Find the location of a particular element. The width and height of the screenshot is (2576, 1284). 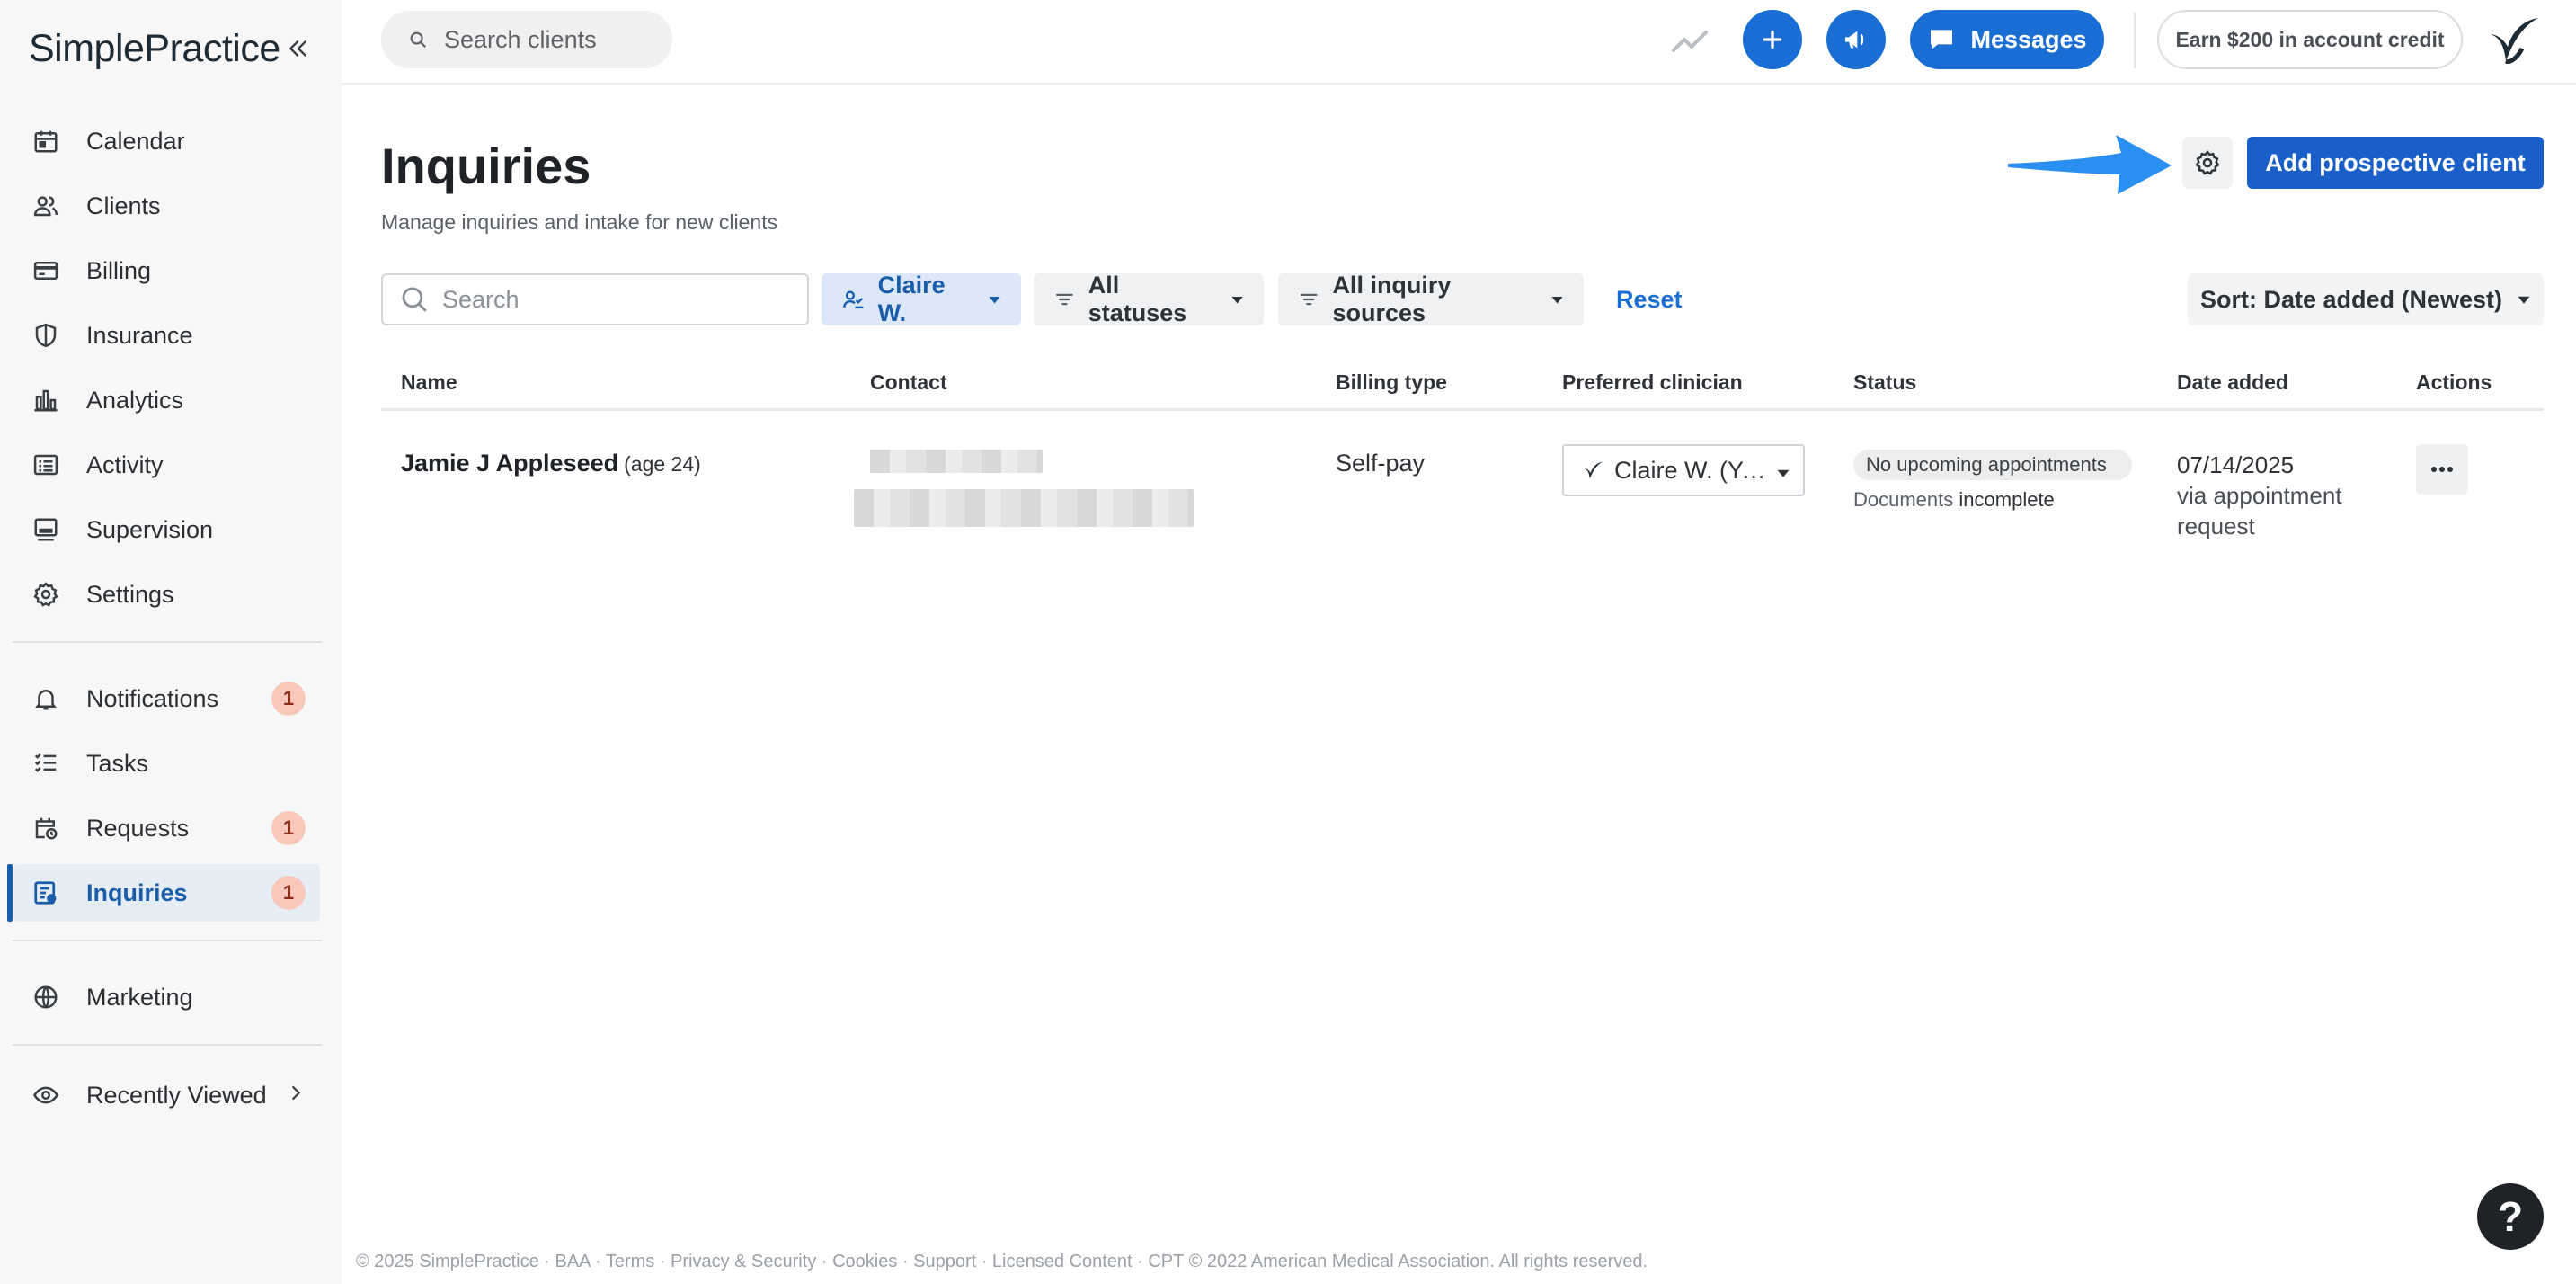

client-name-cell: Jamie J Appleseed (age 24) is located at coordinates (551, 463).